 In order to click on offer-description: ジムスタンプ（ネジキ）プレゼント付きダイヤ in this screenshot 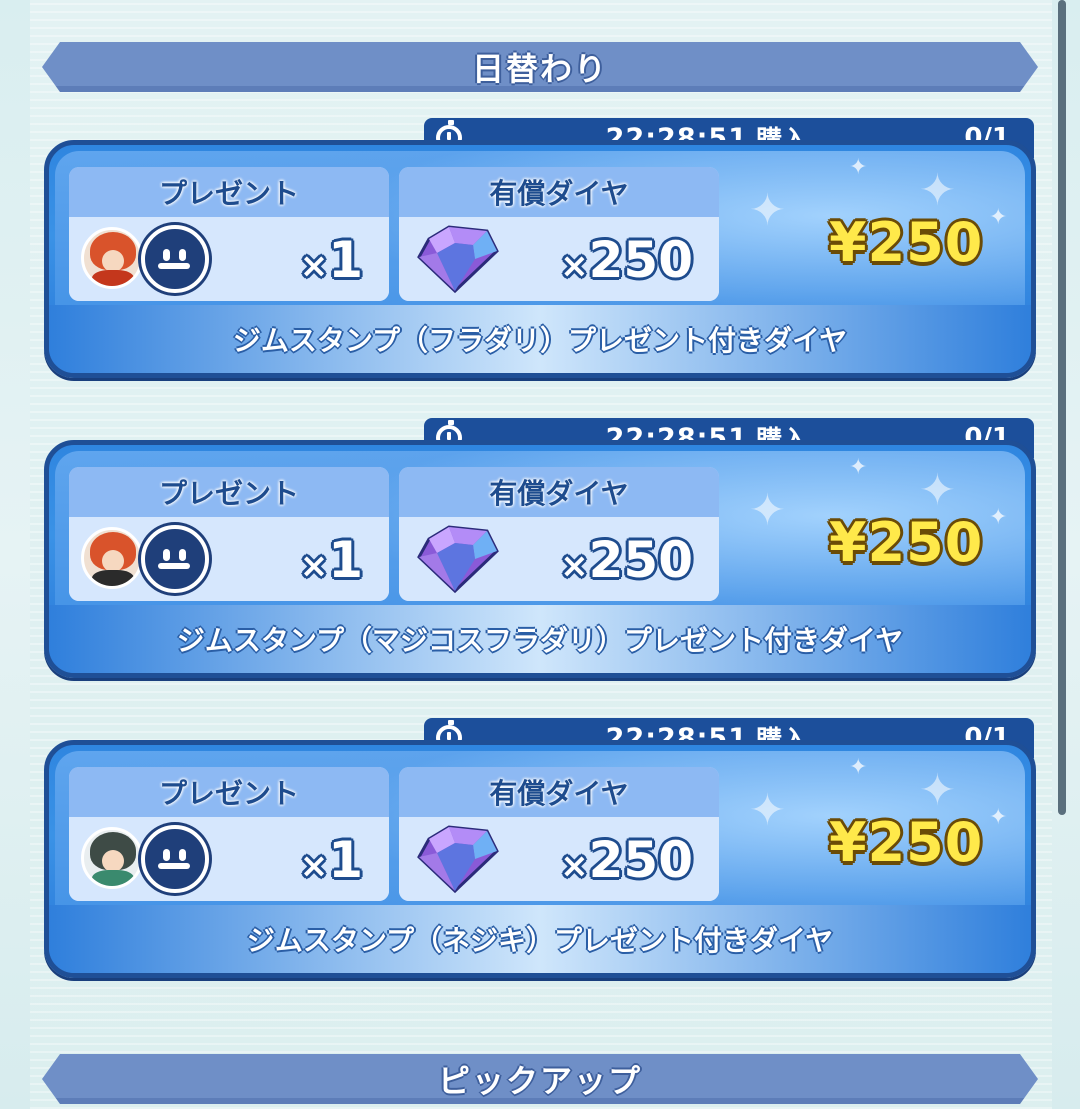, I will do `click(540, 940)`.